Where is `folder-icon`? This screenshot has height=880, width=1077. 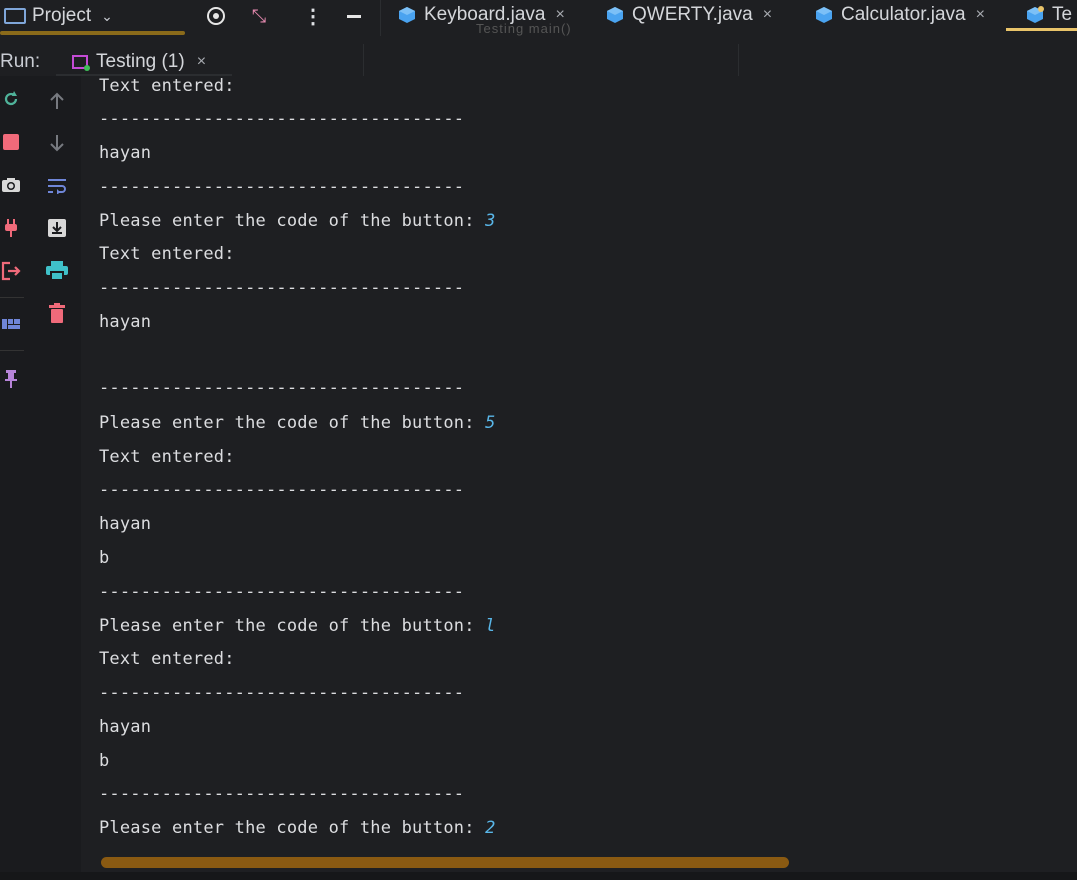 folder-icon is located at coordinates (15, 16).